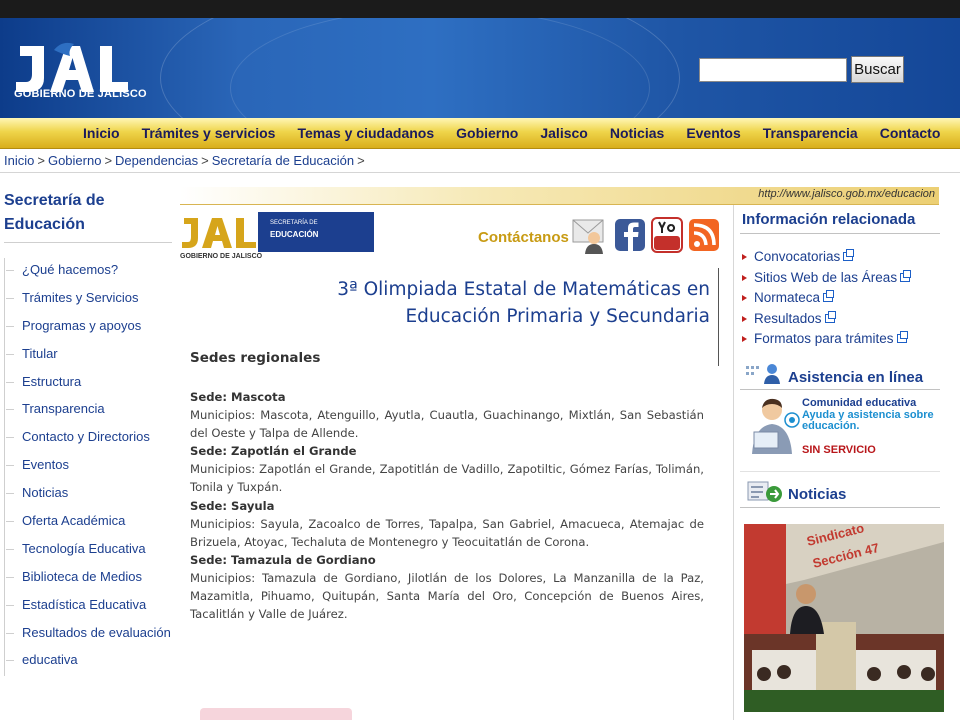 The height and width of the screenshot is (720, 960). What do you see at coordinates (630, 235) in the screenshot?
I see `facebook-icon` at bounding box center [630, 235].